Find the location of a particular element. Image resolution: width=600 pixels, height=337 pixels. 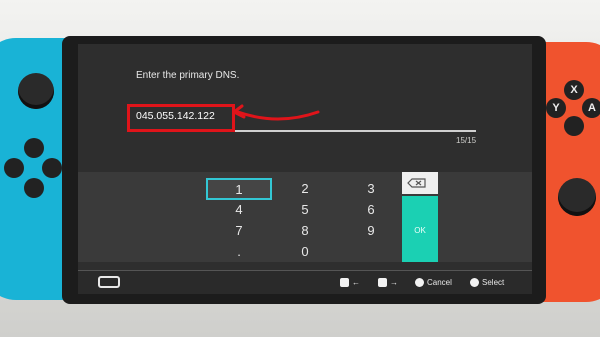

highlight-annotation is located at coordinates (181, 118).